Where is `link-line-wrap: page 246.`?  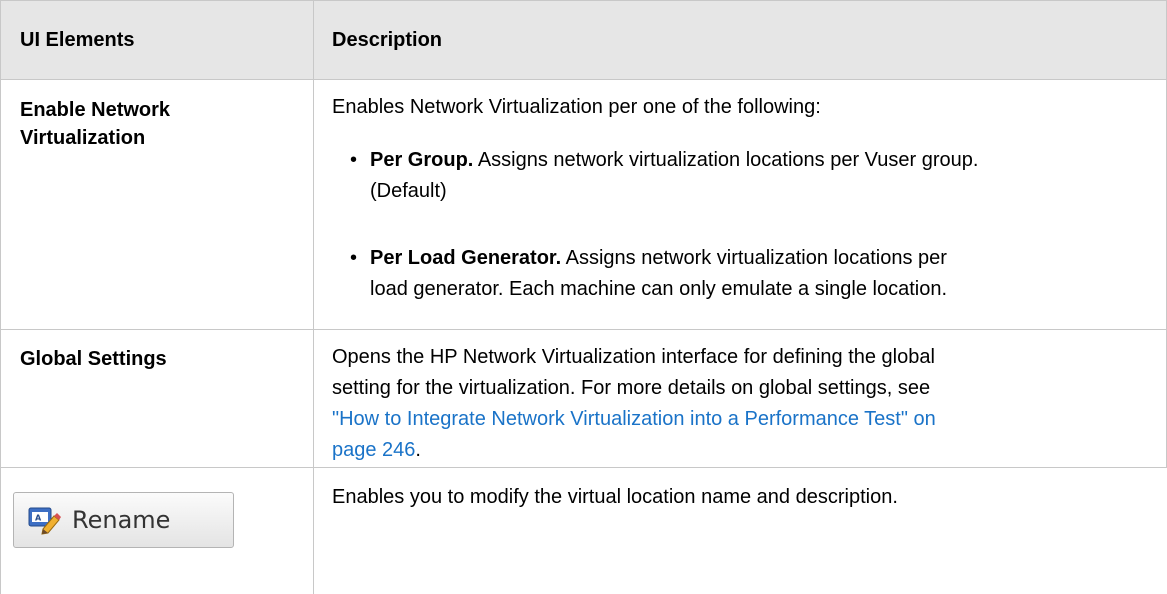
link-line-wrap: page 246. is located at coordinates (739, 450).